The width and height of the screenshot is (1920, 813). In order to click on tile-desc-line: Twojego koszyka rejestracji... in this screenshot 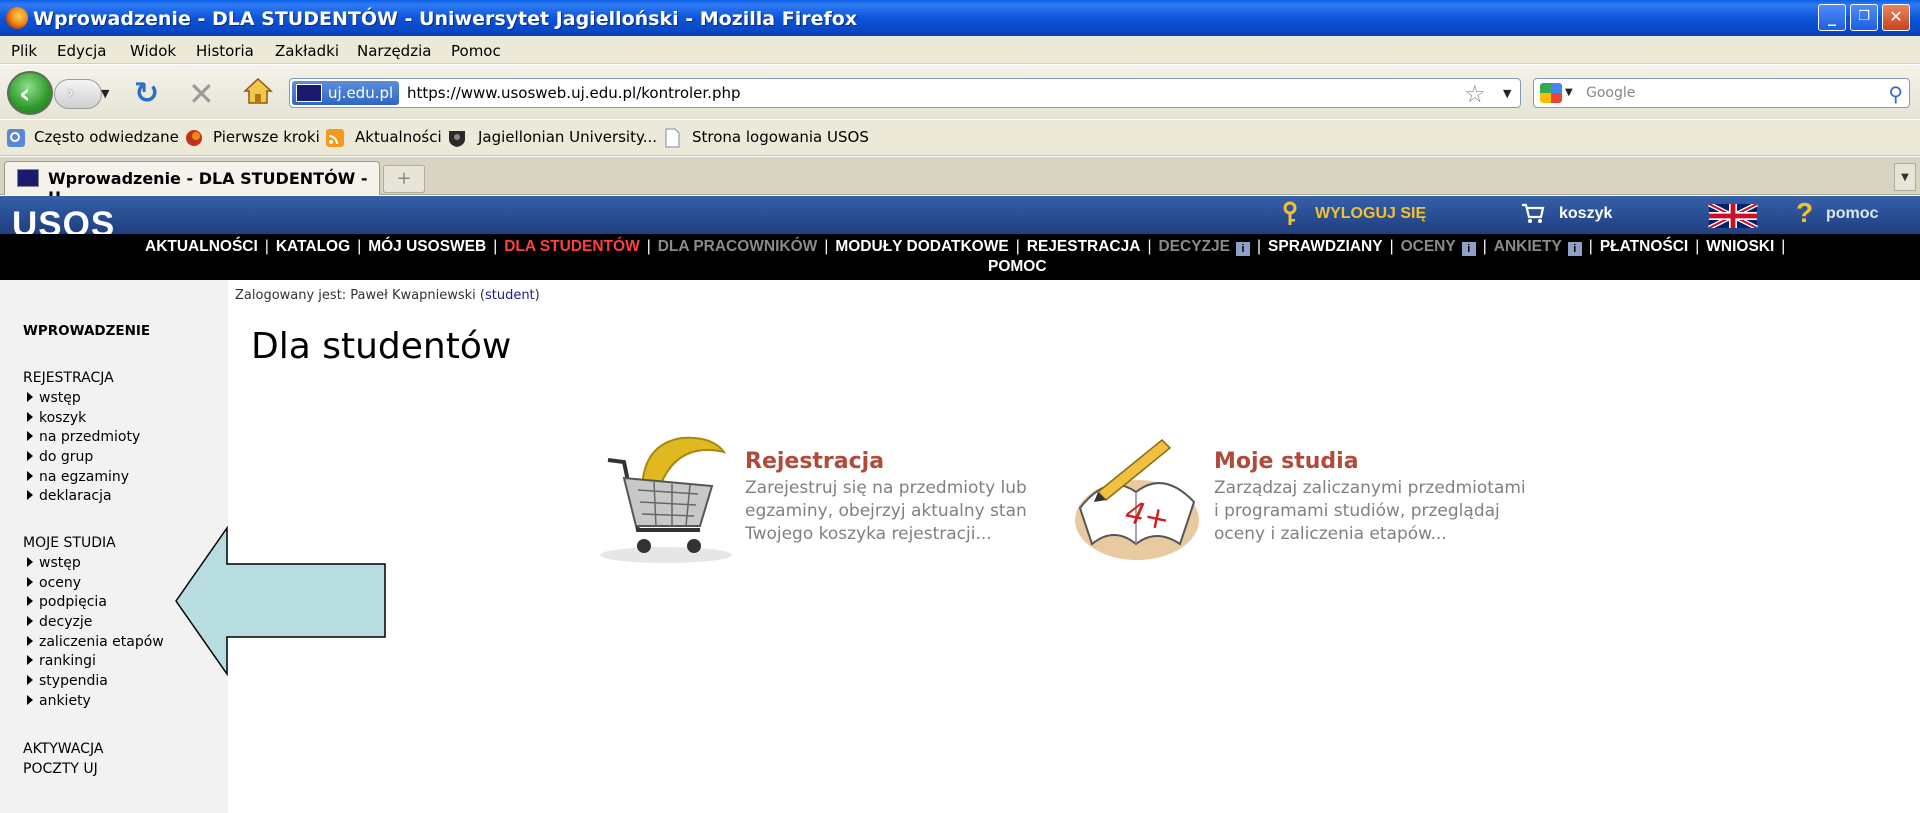, I will do `click(868, 534)`.